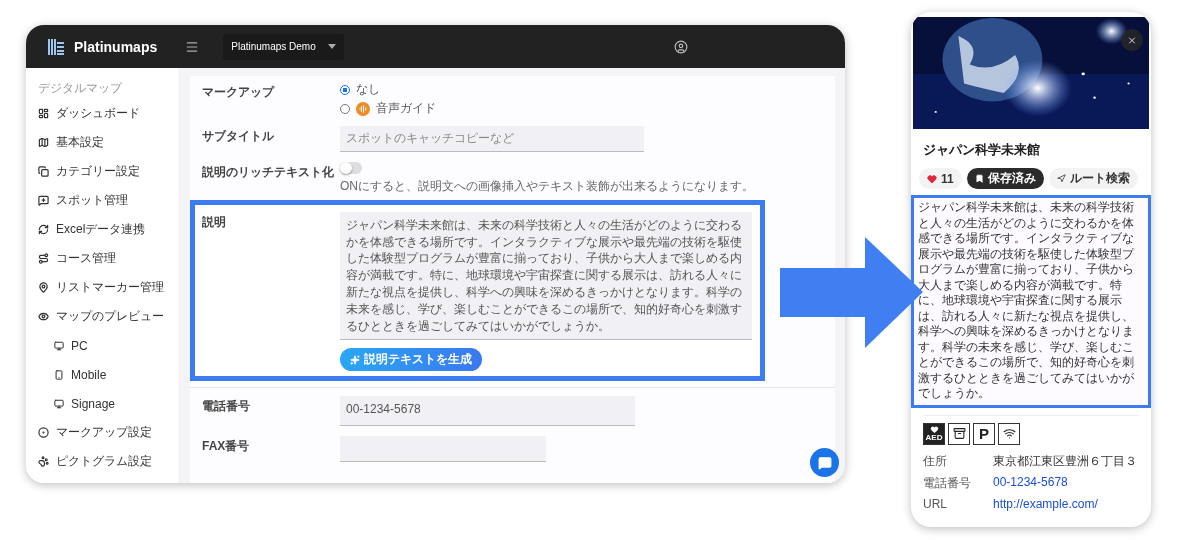  Describe the element at coordinates (192, 46) in the screenshot. I see `menu-icon` at that location.